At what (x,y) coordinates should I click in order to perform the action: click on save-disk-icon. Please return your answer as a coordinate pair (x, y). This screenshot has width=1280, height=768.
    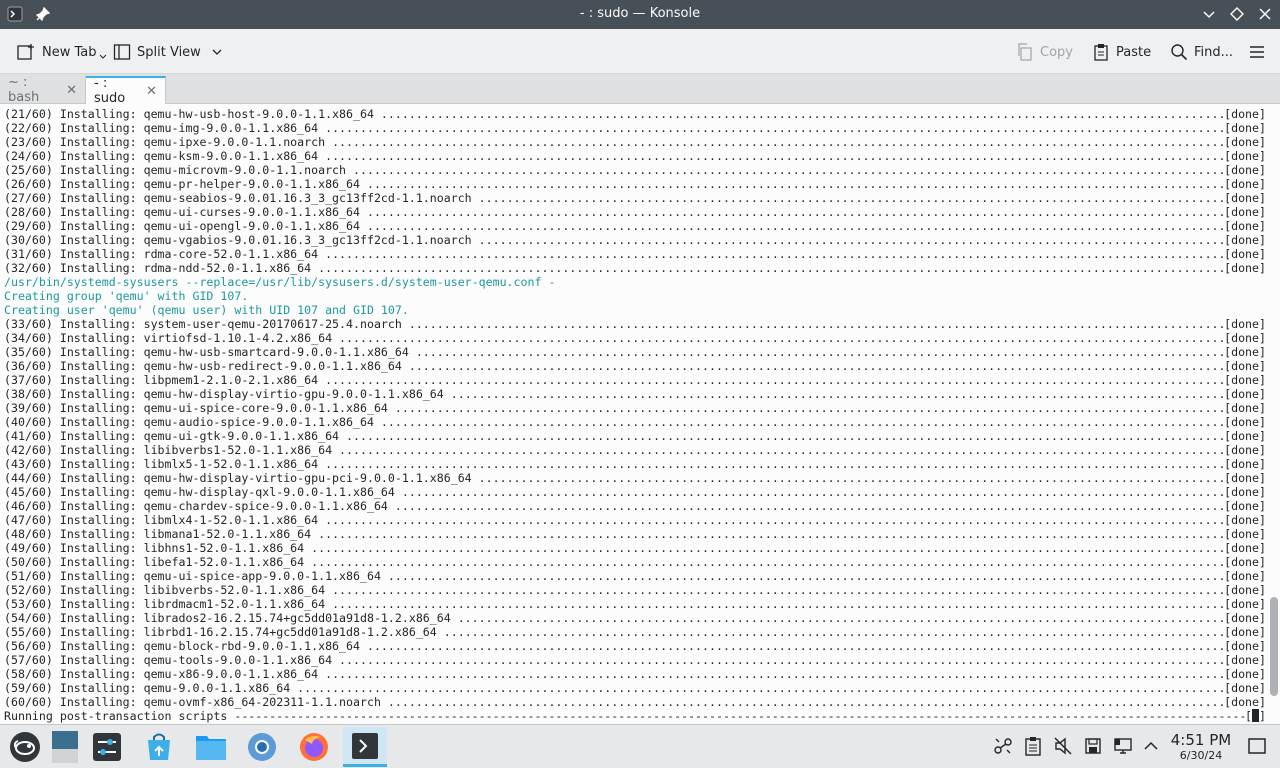
    Looking at the image, I should click on (1093, 746).